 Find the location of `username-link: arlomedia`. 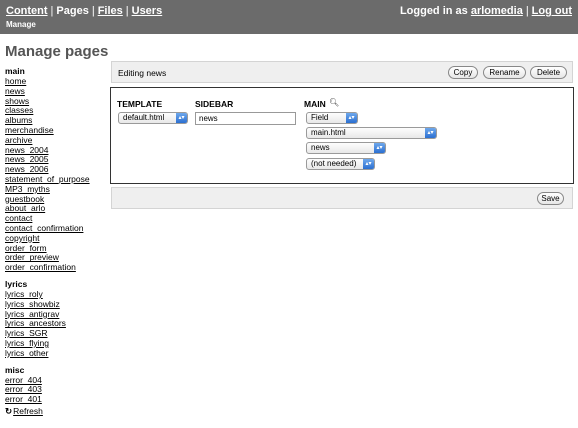

username-link: arlomedia is located at coordinates (497, 11).